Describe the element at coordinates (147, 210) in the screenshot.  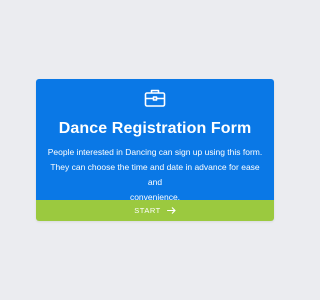
I see `start-label: START` at that location.